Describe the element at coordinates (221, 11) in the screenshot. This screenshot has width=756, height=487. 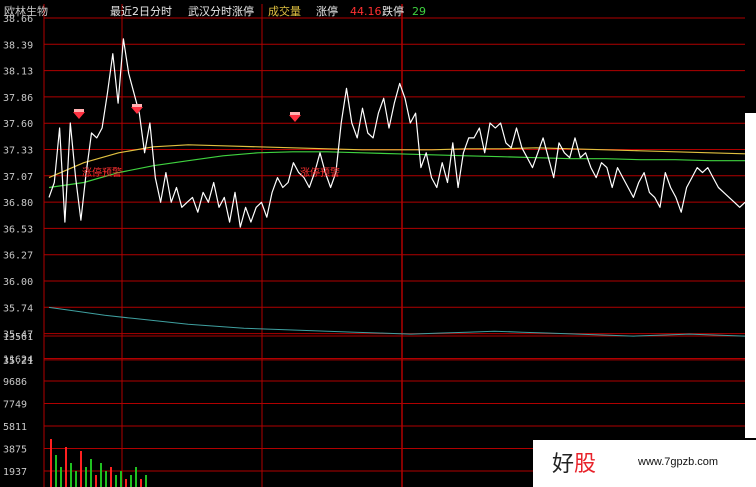
I see `series-title: 武汉分时涨停` at that location.